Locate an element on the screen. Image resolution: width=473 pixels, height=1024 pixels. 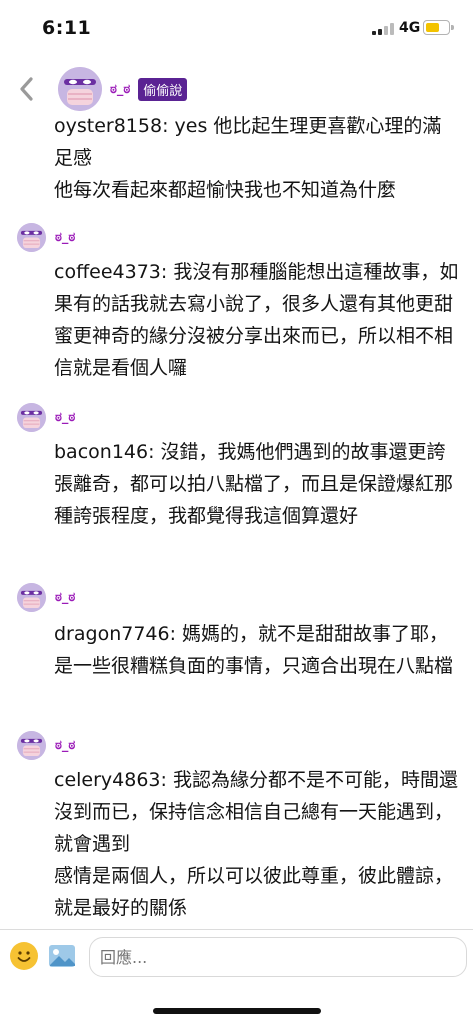
divider is located at coordinates (236, 929).